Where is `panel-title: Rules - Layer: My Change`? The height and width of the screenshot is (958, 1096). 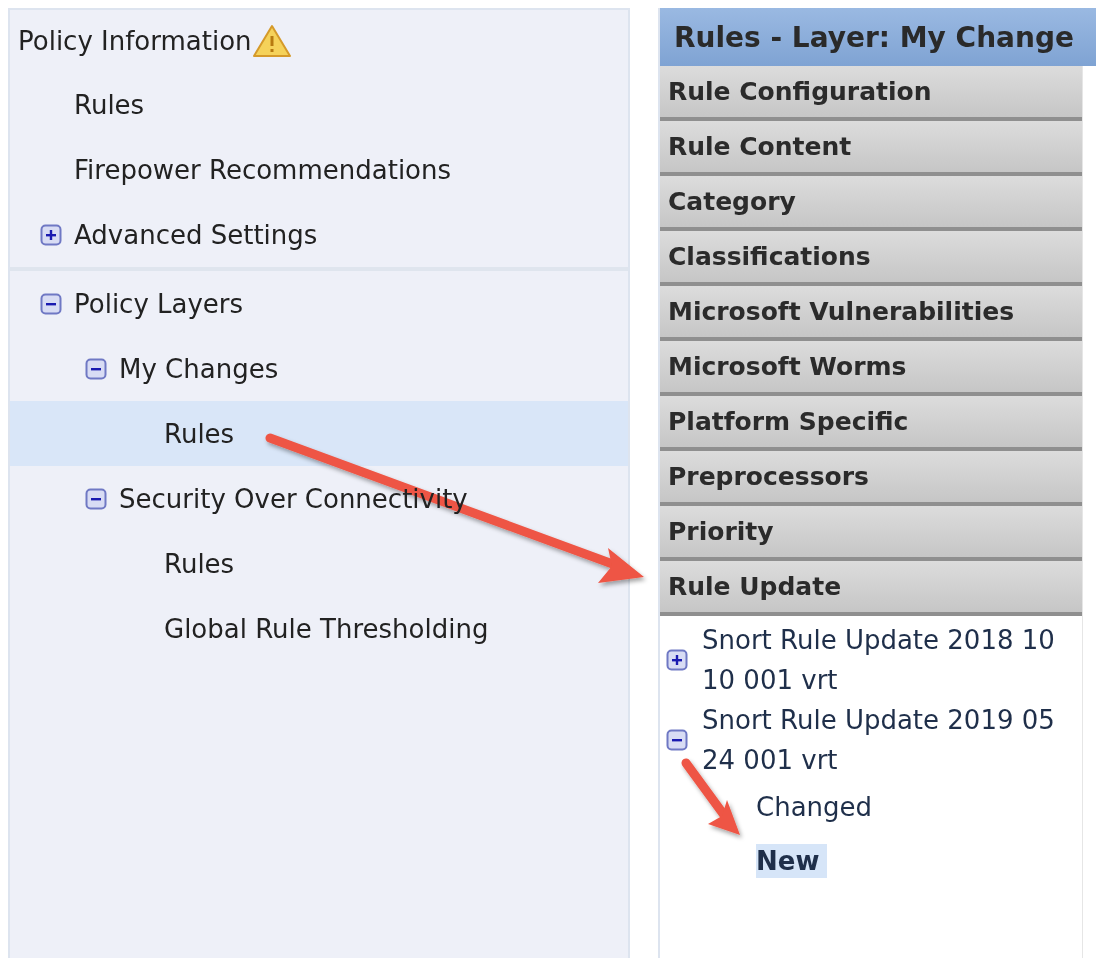
panel-title: Rules - Layer: My Change is located at coordinates (878, 37).